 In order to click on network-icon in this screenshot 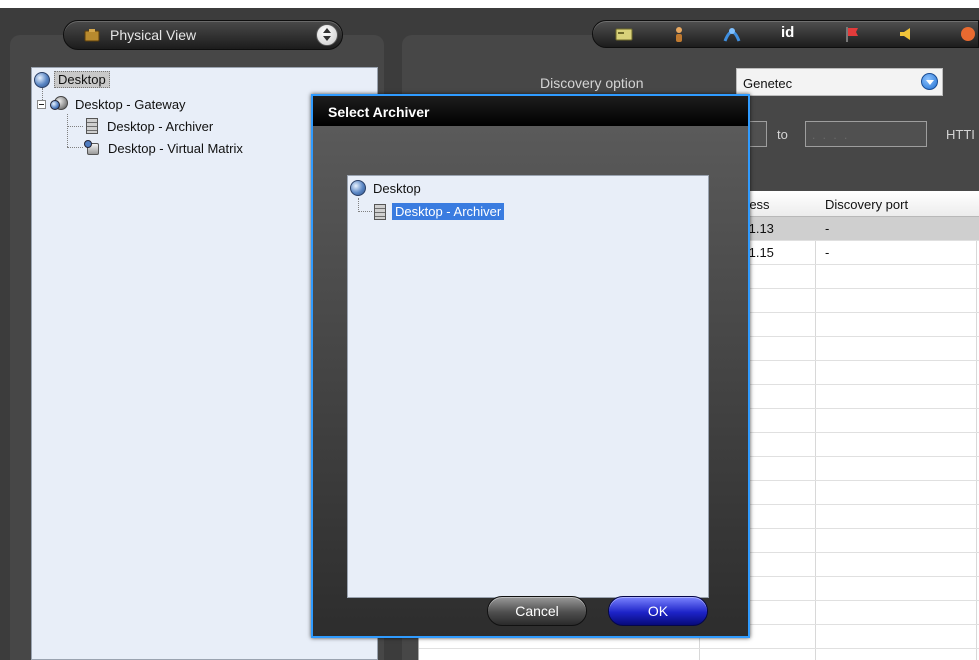, I will do `click(732, 34)`.